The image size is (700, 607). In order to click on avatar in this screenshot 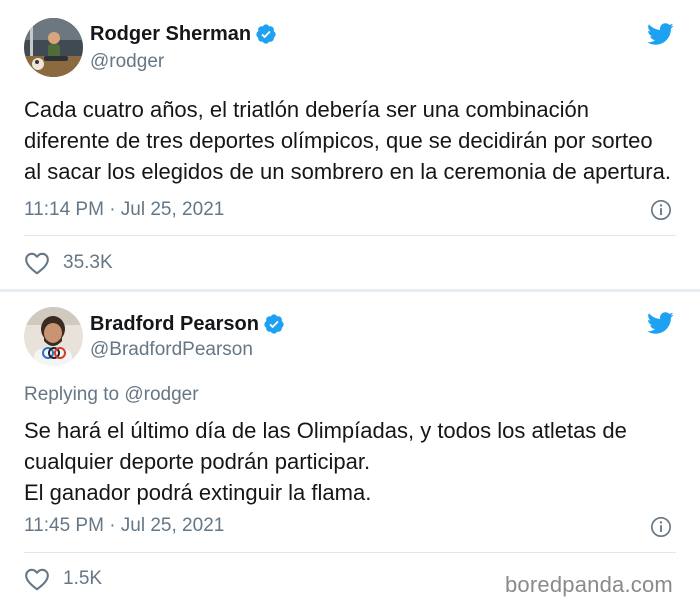, I will do `click(53, 336)`.